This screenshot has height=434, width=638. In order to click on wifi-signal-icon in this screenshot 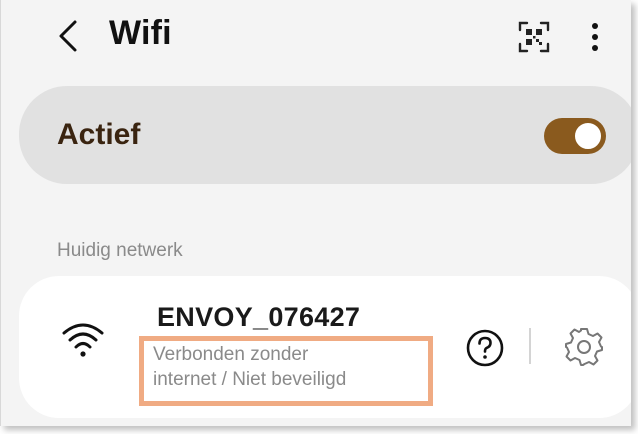, I will do `click(83, 340)`.